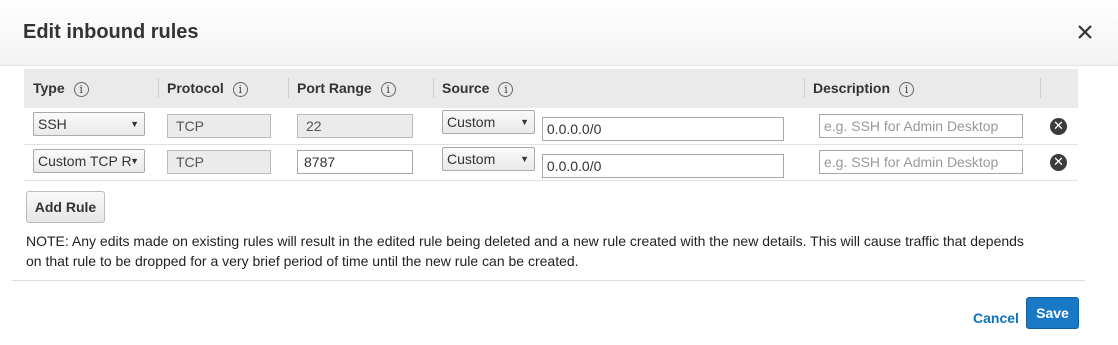  Describe the element at coordinates (618, 88) in the screenshot. I see `column-header-source: Source i` at that location.